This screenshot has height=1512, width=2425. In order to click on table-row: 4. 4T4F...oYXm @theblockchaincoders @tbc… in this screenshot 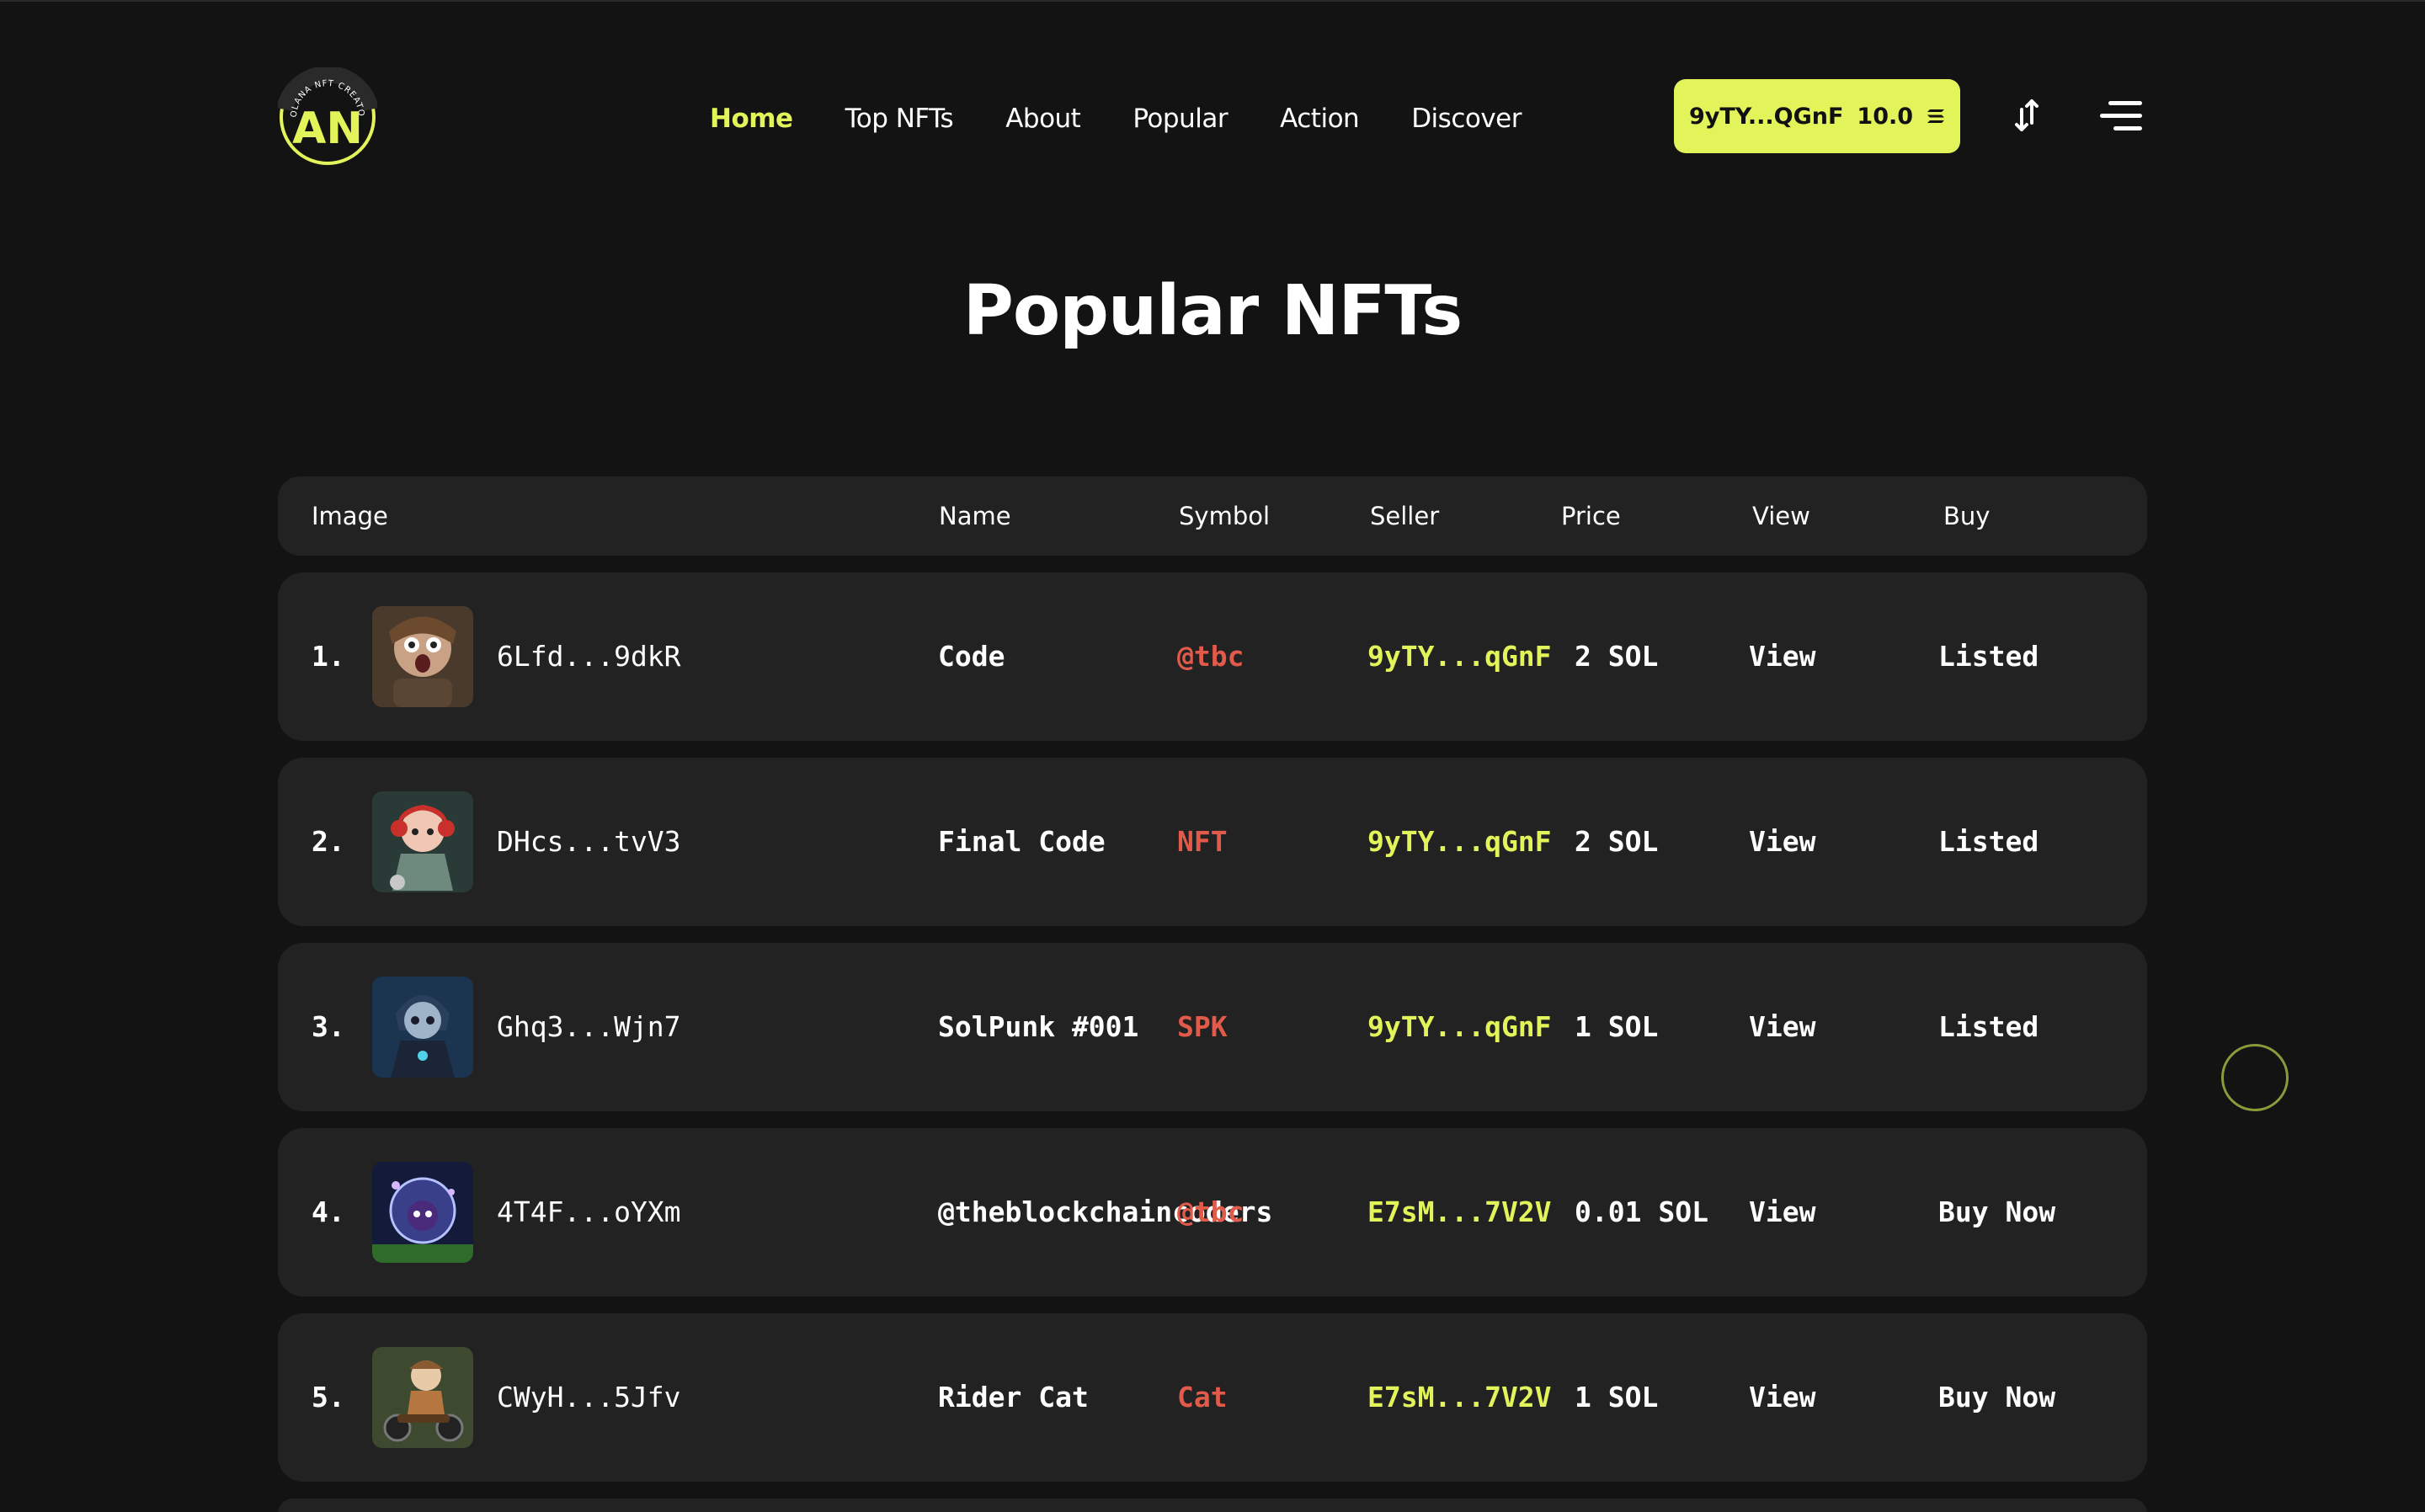, I will do `click(1212, 1212)`.